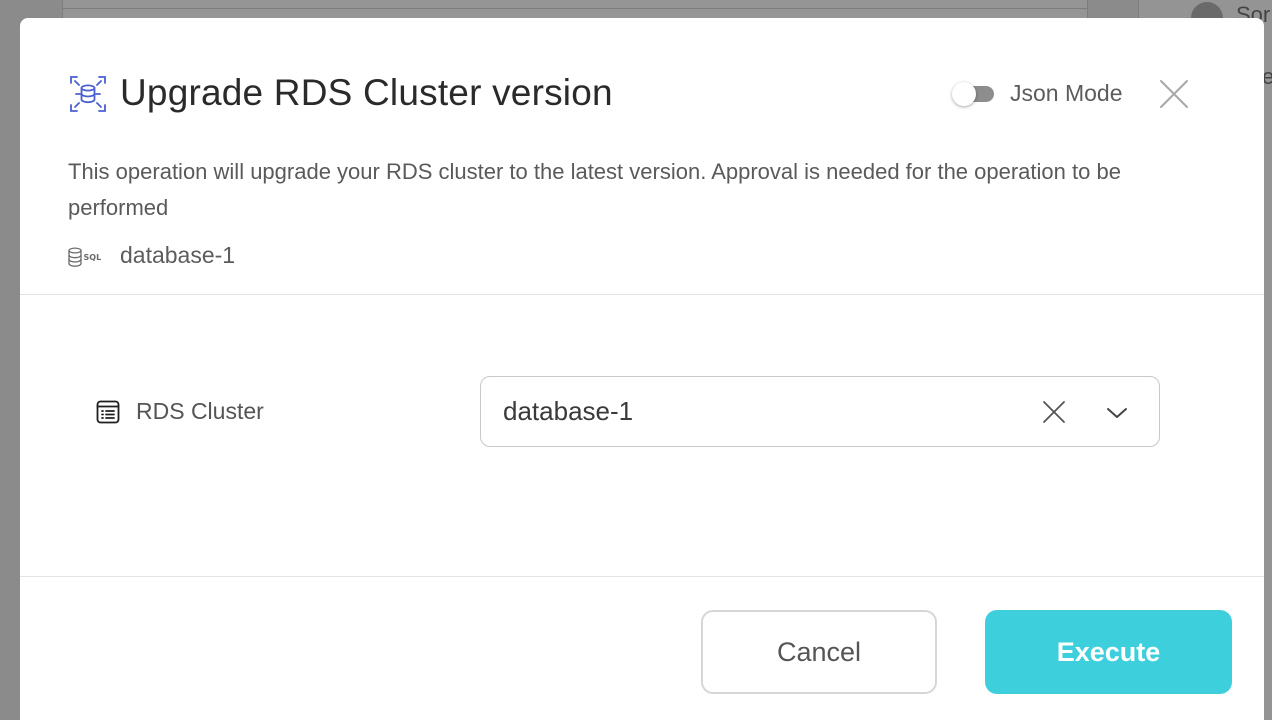 The height and width of the screenshot is (720, 1272). What do you see at coordinates (200, 411) in the screenshot?
I see `rds-cluster-label: RDS Cluster` at bounding box center [200, 411].